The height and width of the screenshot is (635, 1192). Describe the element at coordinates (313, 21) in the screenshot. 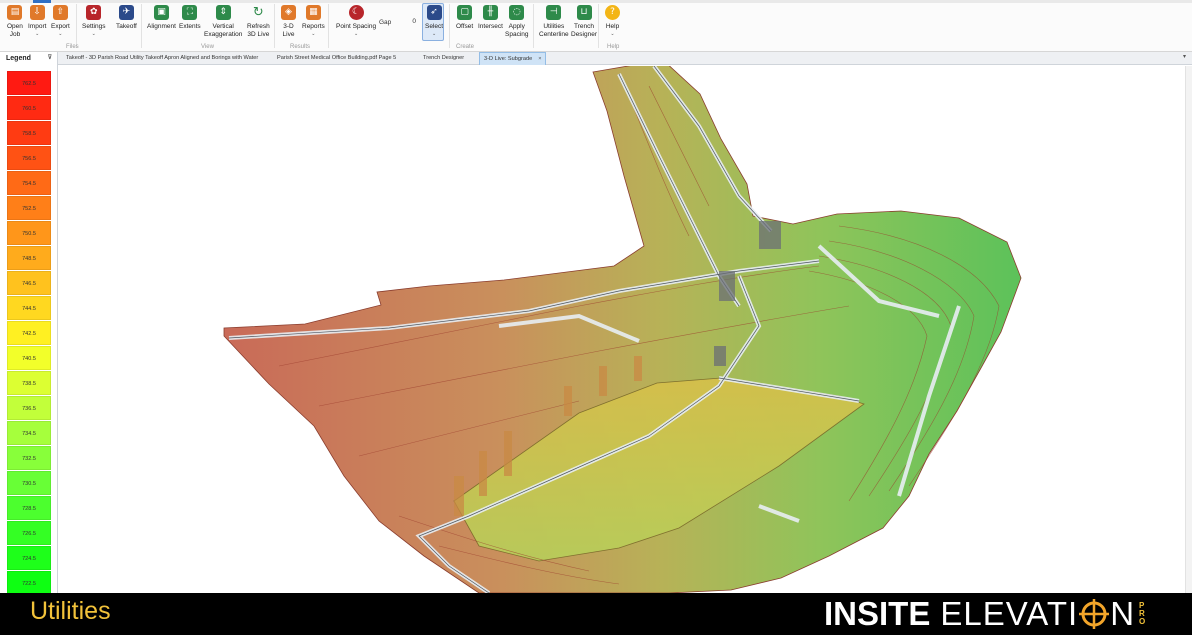

I see `reports-button: ▦ Reports ⌄` at that location.